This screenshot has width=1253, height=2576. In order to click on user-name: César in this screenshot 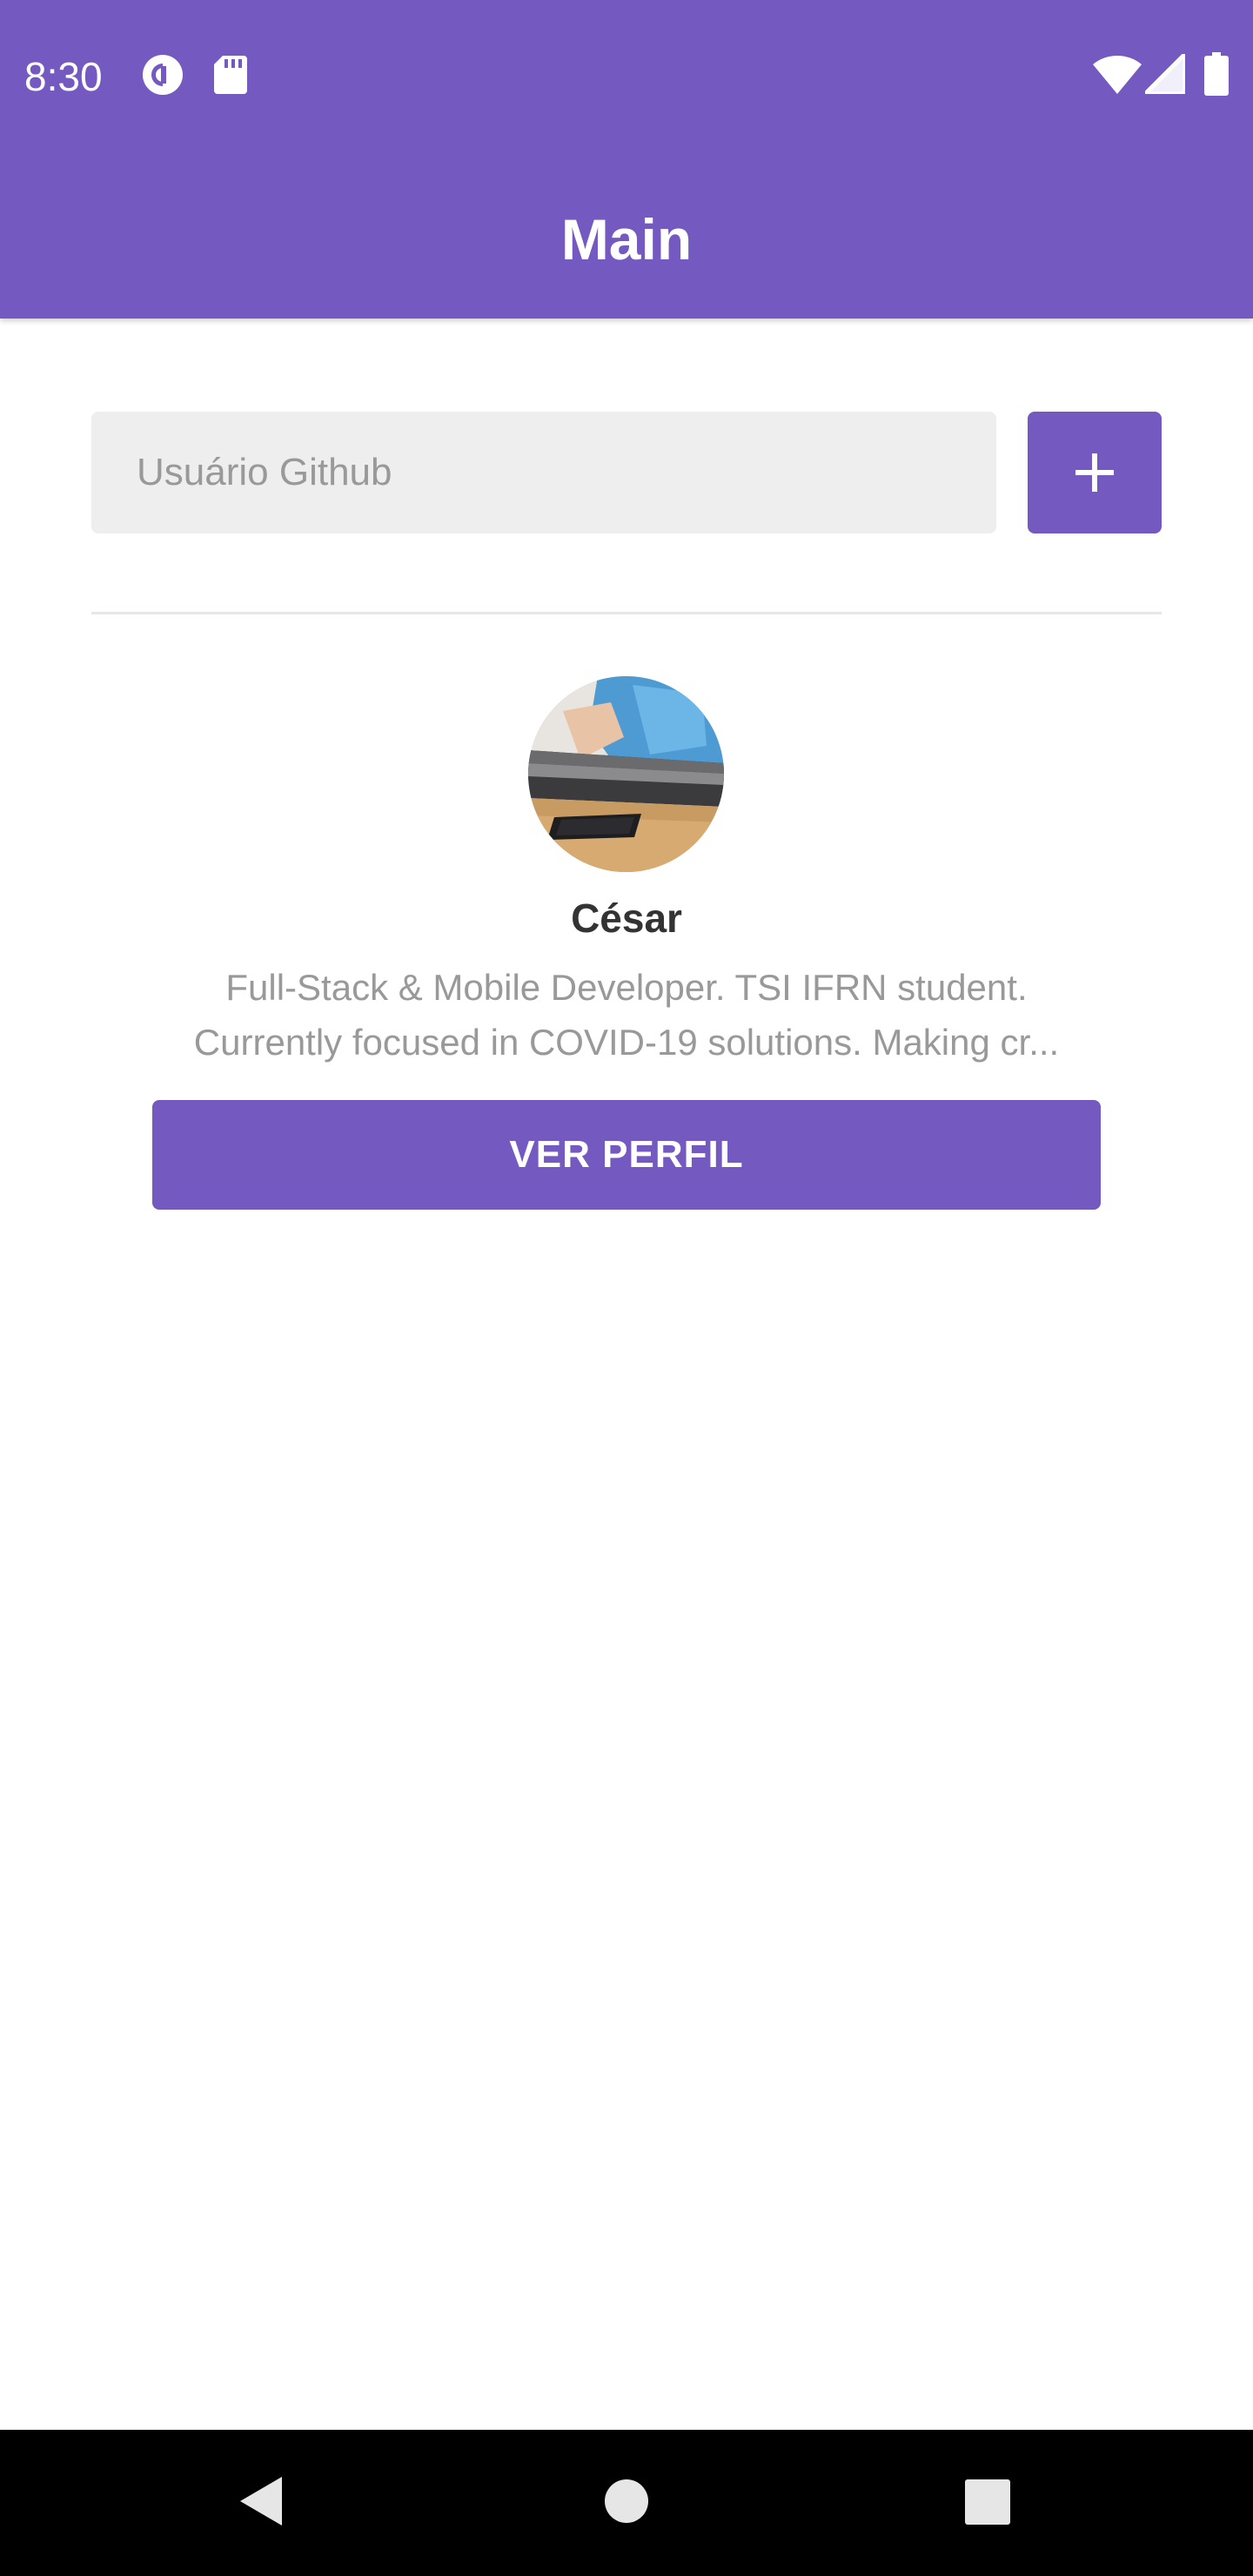, I will do `click(626, 919)`.